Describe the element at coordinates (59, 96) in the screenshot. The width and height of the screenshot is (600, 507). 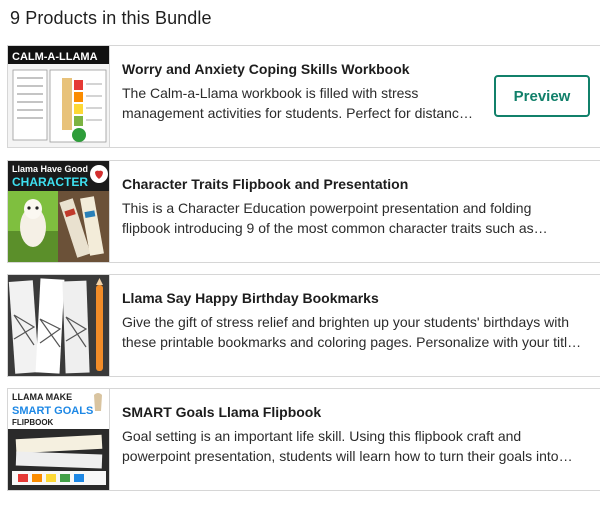
I see `product-thumbnail: CALM-A-LLAMA` at that location.